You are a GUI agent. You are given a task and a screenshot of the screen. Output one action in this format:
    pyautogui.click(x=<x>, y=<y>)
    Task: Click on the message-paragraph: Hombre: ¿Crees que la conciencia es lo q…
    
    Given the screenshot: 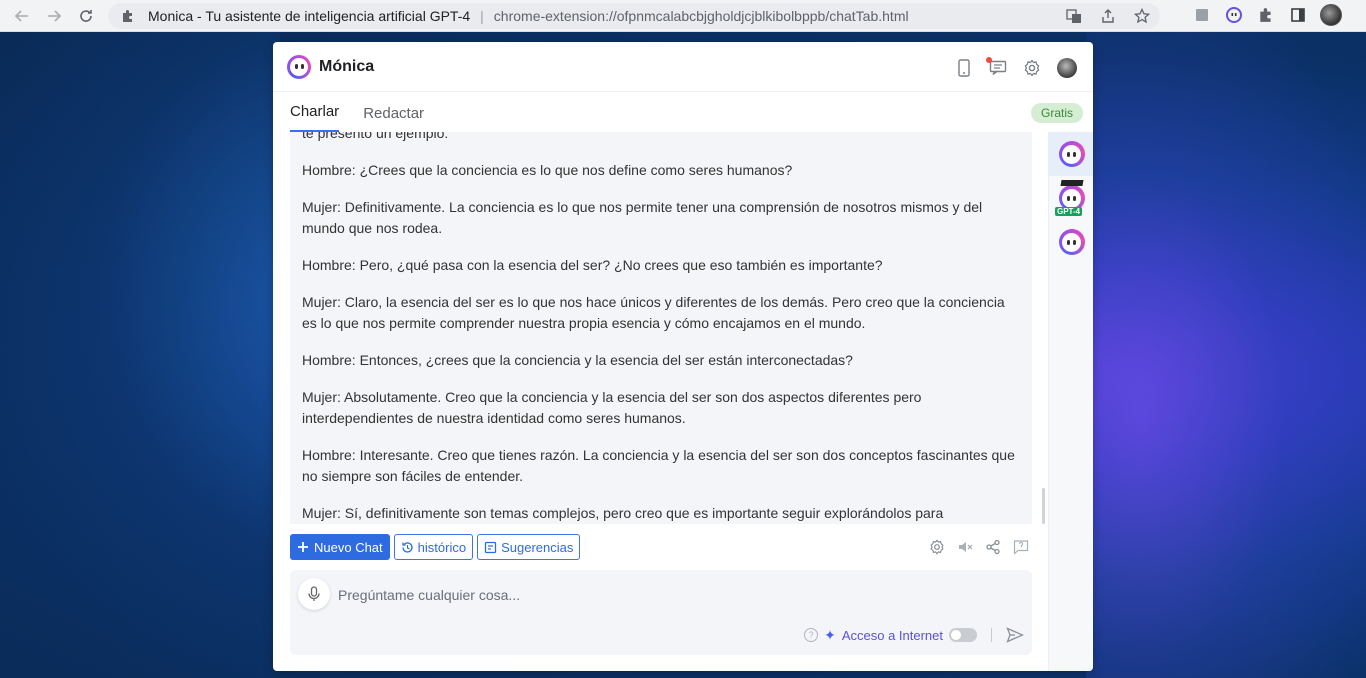 What is the action you would take?
    pyautogui.click(x=547, y=170)
    